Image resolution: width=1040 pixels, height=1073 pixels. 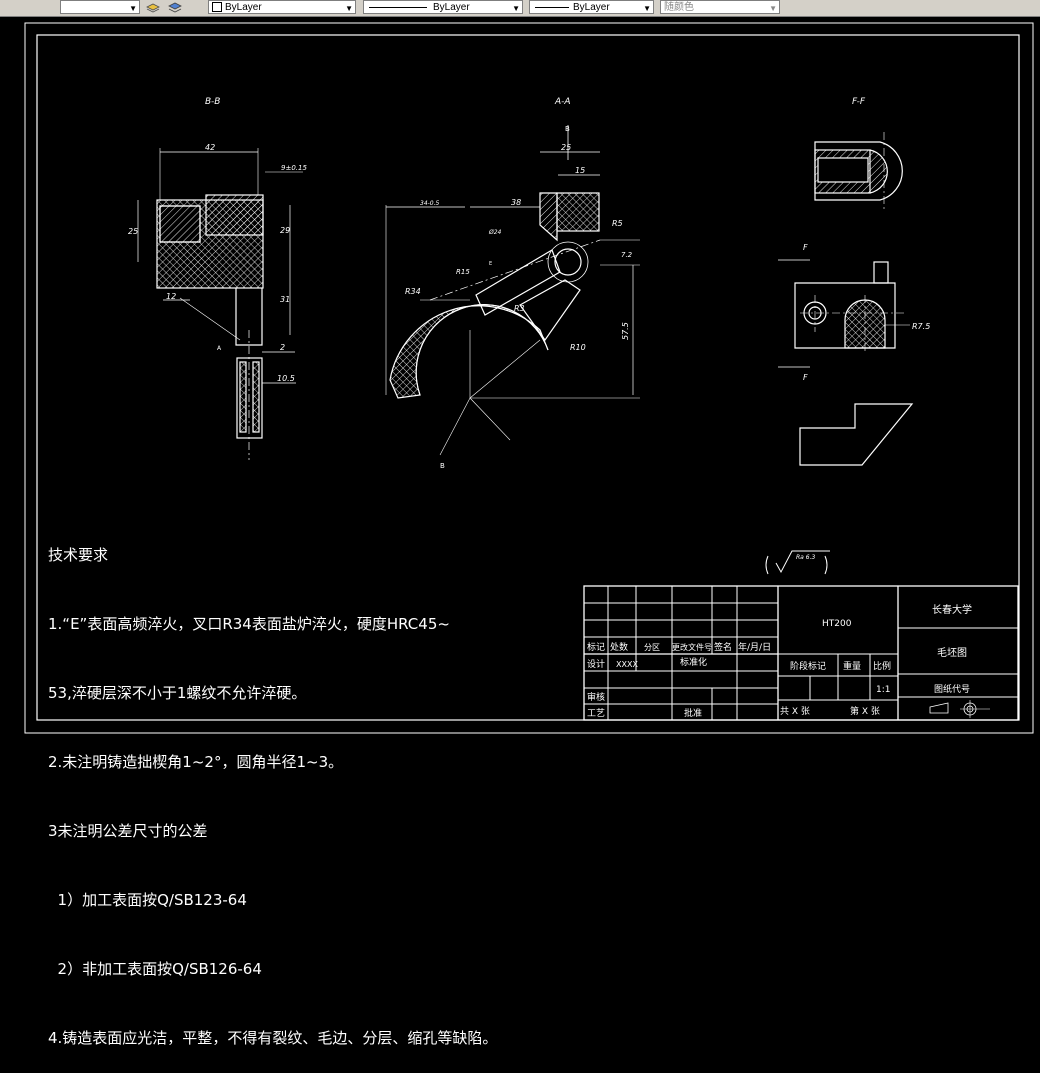 What do you see at coordinates (692, 647) in the screenshot?
I see `tb-change-doc: 更改文件号` at bounding box center [692, 647].